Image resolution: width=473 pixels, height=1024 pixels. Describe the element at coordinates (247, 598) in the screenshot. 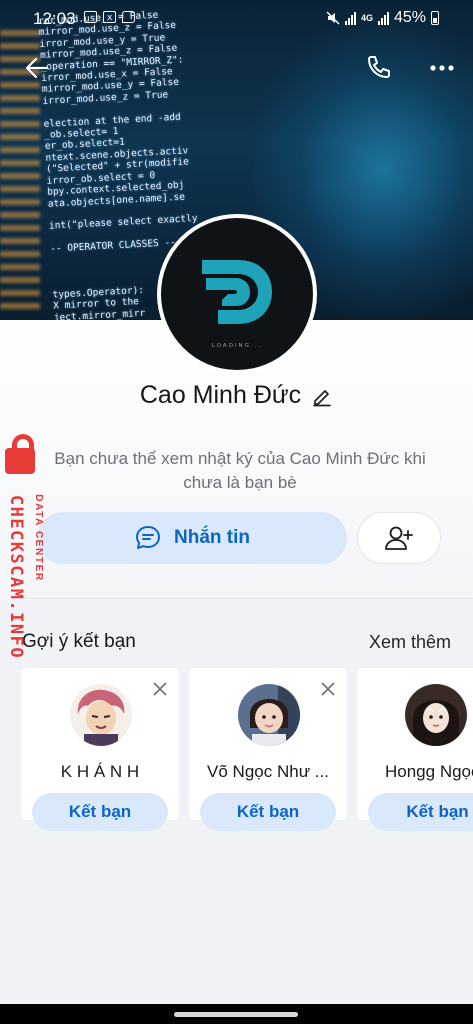

I see `section-divider` at that location.